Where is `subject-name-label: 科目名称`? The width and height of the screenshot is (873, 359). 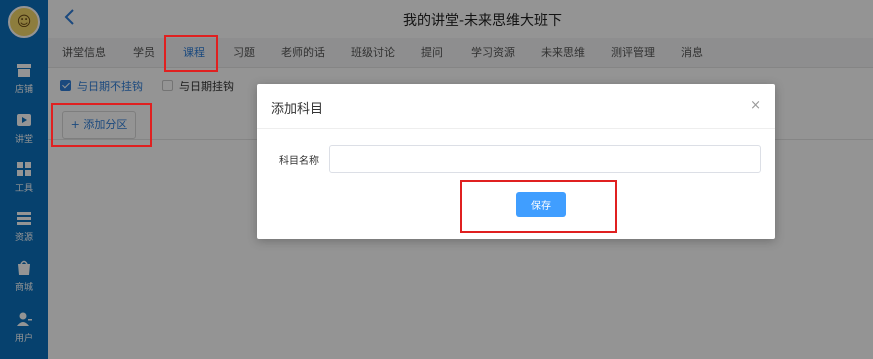 subject-name-label: 科目名称 is located at coordinates (299, 161).